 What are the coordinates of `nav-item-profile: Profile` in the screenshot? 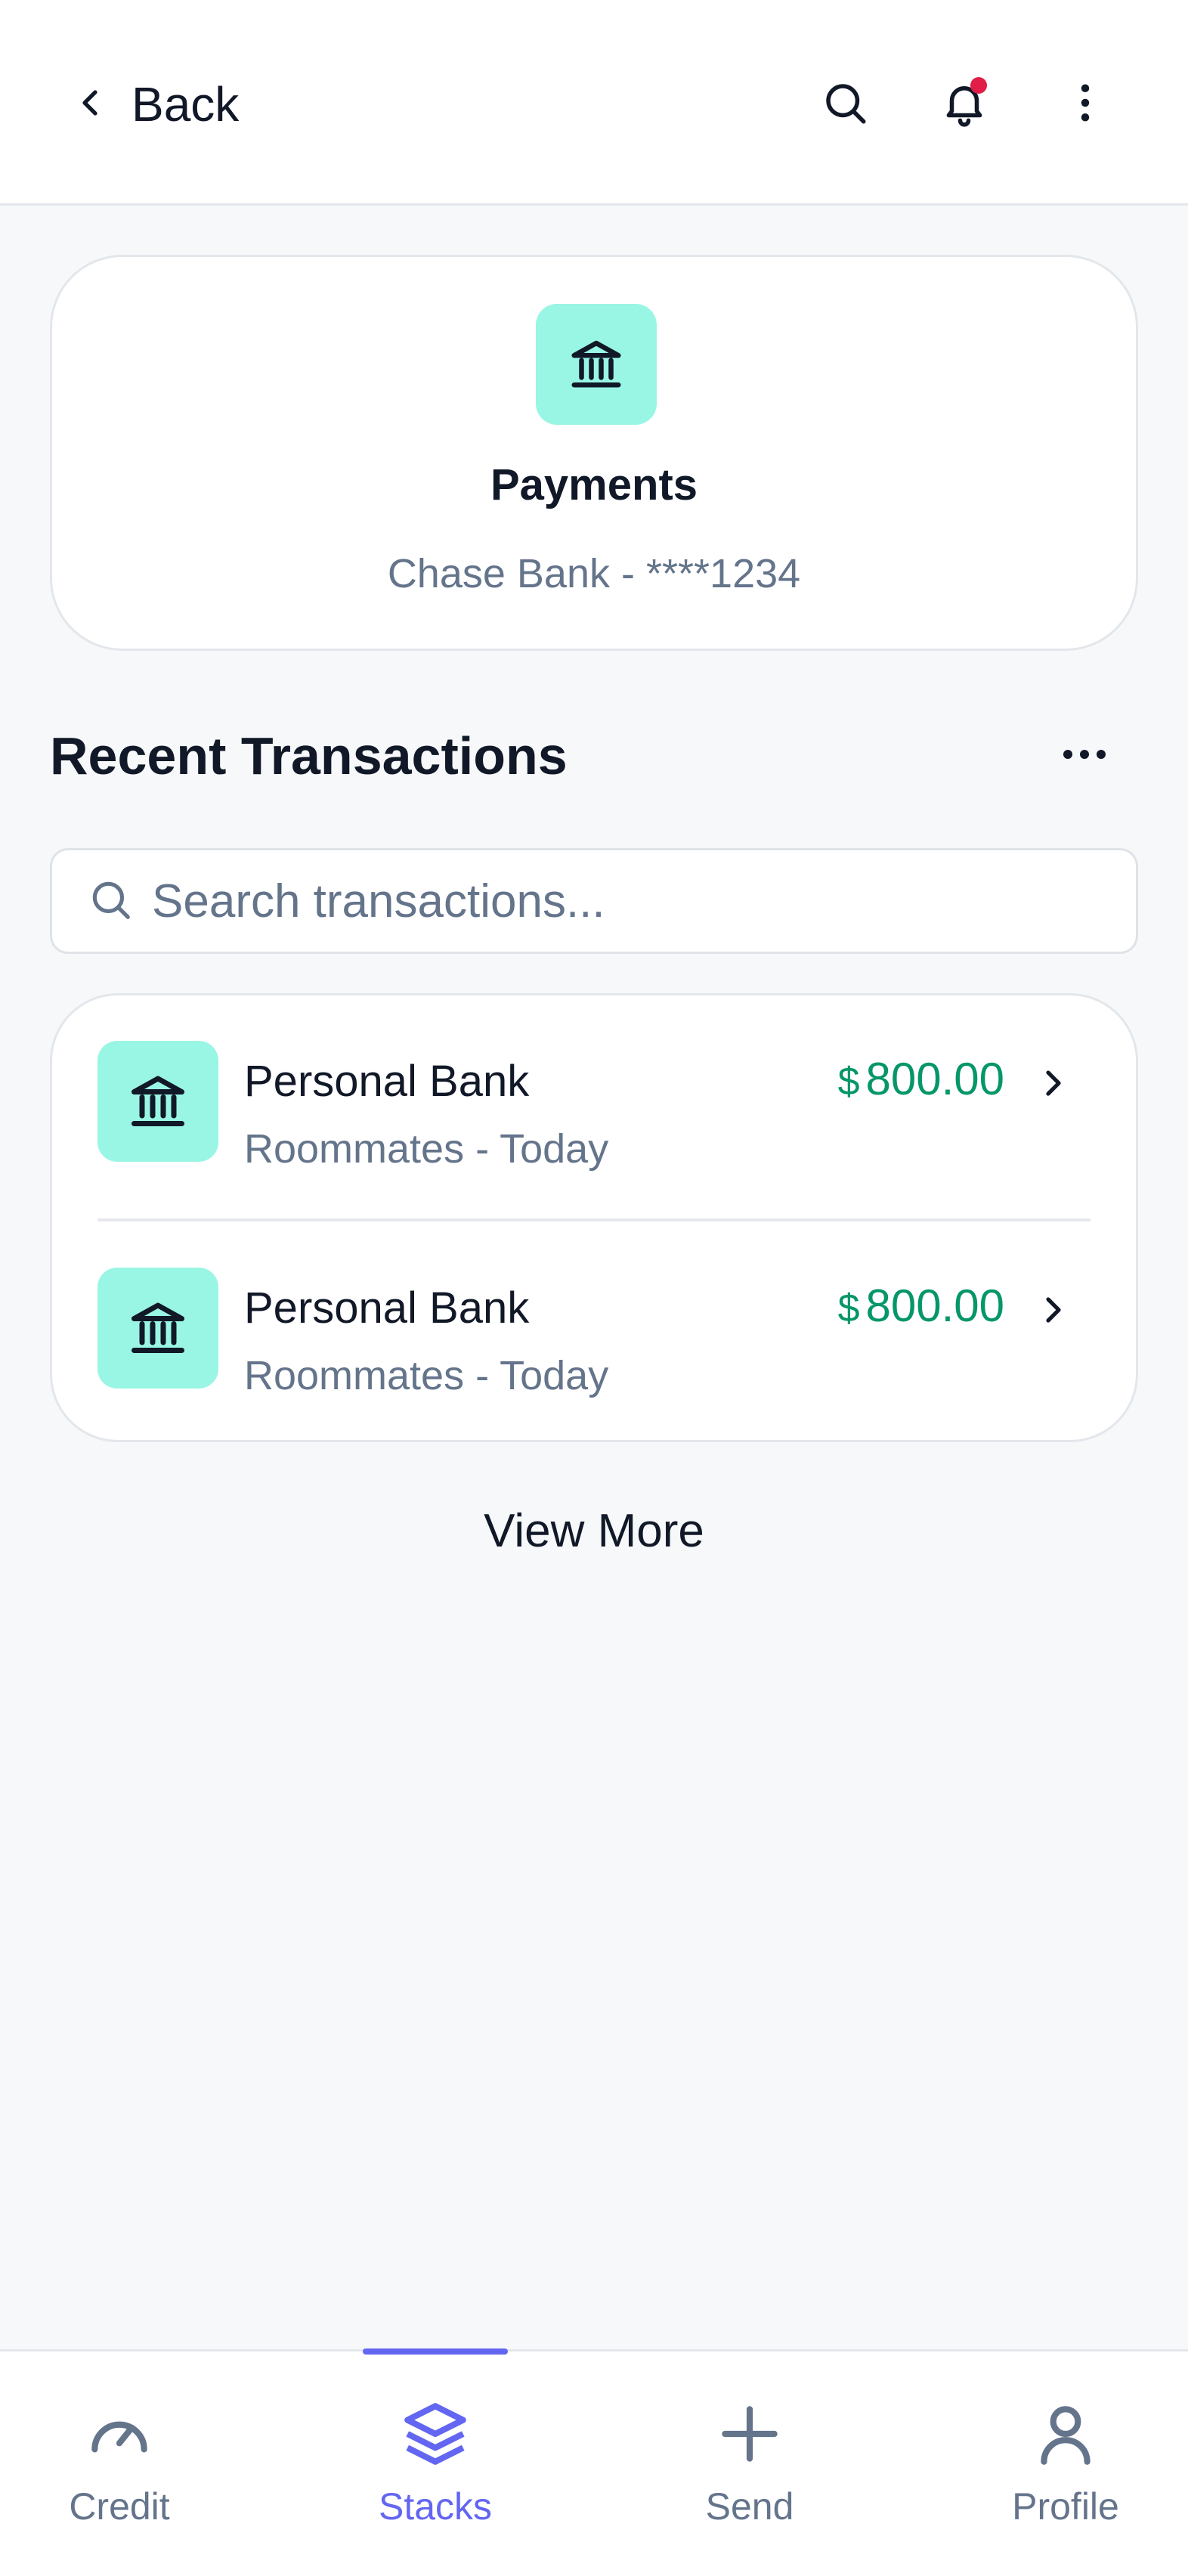 It's located at (1065, 2472).